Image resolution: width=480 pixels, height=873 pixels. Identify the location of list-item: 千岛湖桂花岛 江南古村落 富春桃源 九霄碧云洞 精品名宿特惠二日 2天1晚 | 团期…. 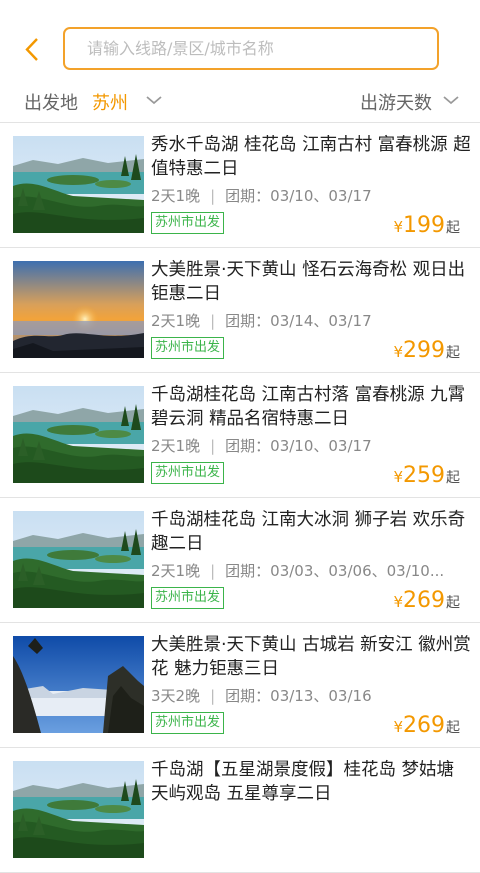
(240, 435).